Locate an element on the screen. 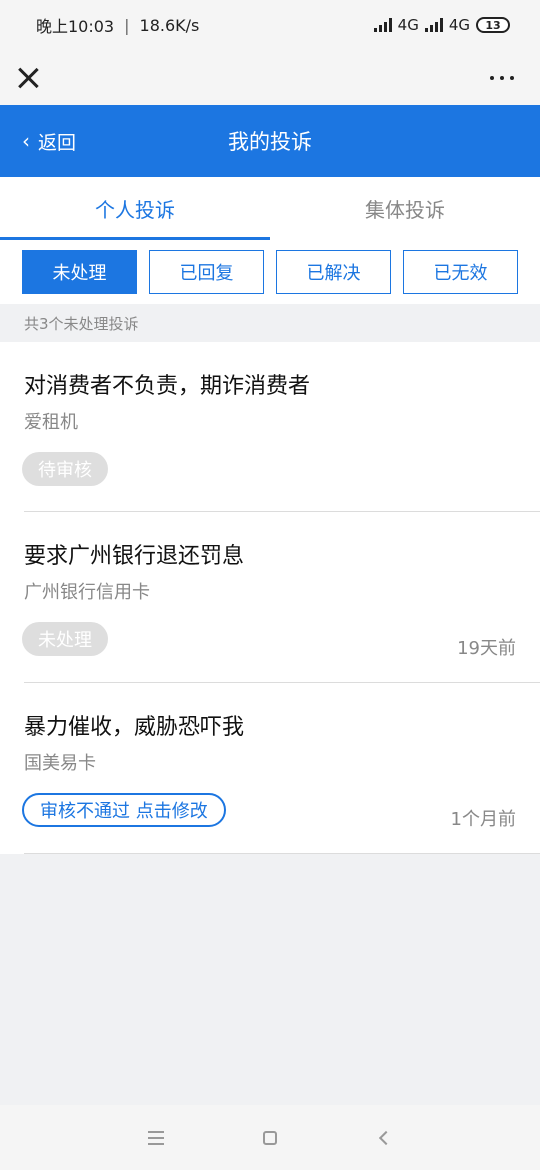  status-left: 晚上10:03 | 18.6K/s is located at coordinates (117, 25).